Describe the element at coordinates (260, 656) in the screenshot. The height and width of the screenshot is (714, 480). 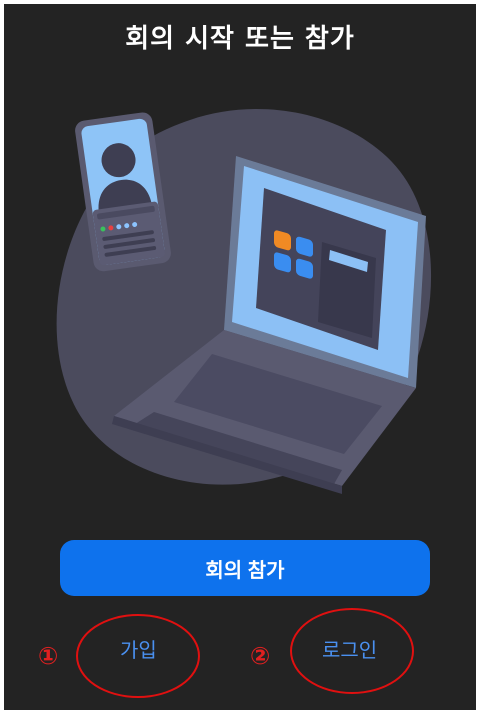
I see `annotation-marker-2: ②` at that location.